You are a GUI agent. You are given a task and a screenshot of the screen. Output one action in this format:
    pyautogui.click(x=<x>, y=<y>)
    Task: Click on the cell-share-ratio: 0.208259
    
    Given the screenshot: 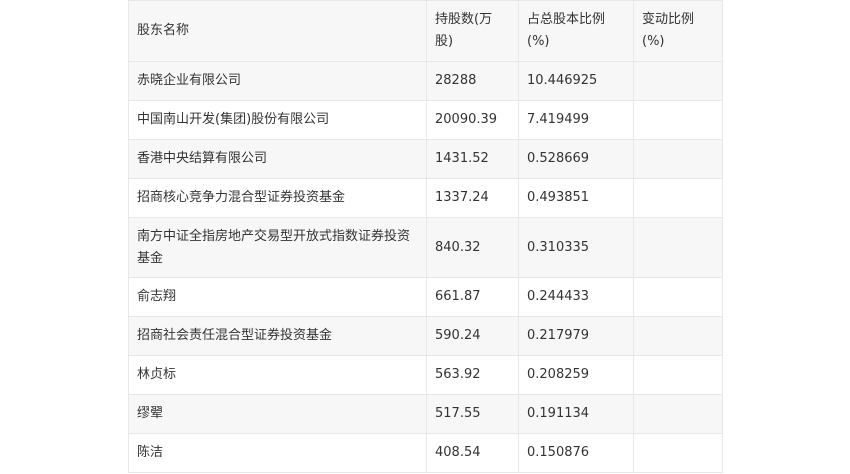 What is the action you would take?
    pyautogui.click(x=576, y=375)
    